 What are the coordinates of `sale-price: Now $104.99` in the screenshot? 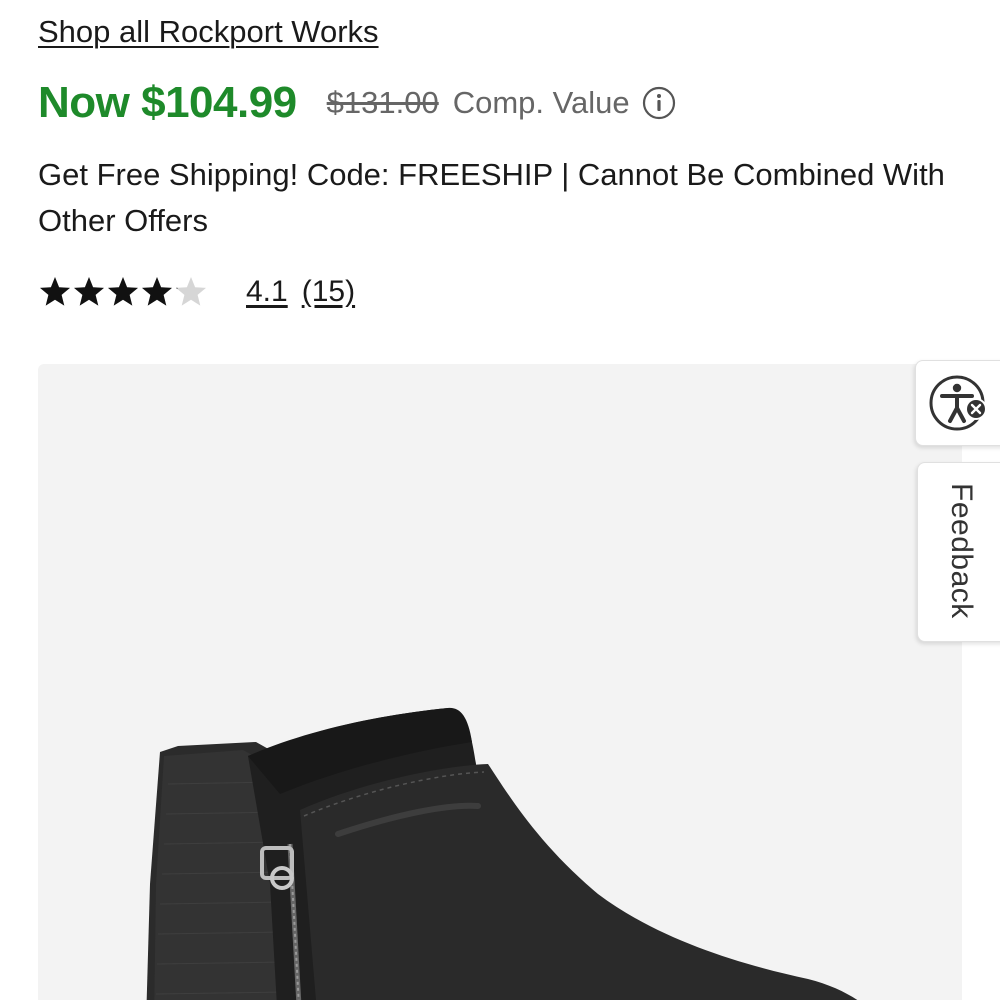 It's located at (167, 102).